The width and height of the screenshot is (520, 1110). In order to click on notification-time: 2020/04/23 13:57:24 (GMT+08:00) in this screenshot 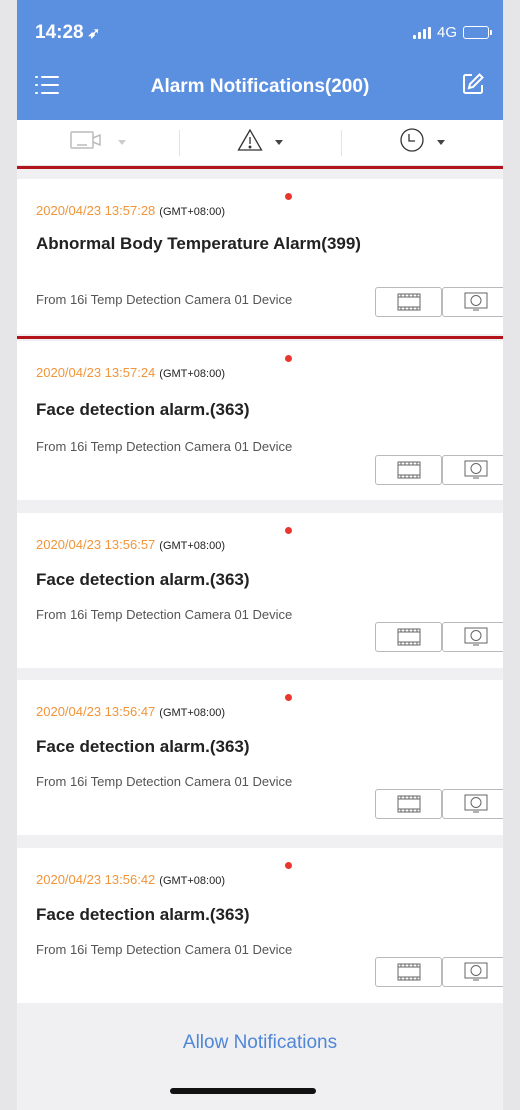, I will do `click(130, 372)`.